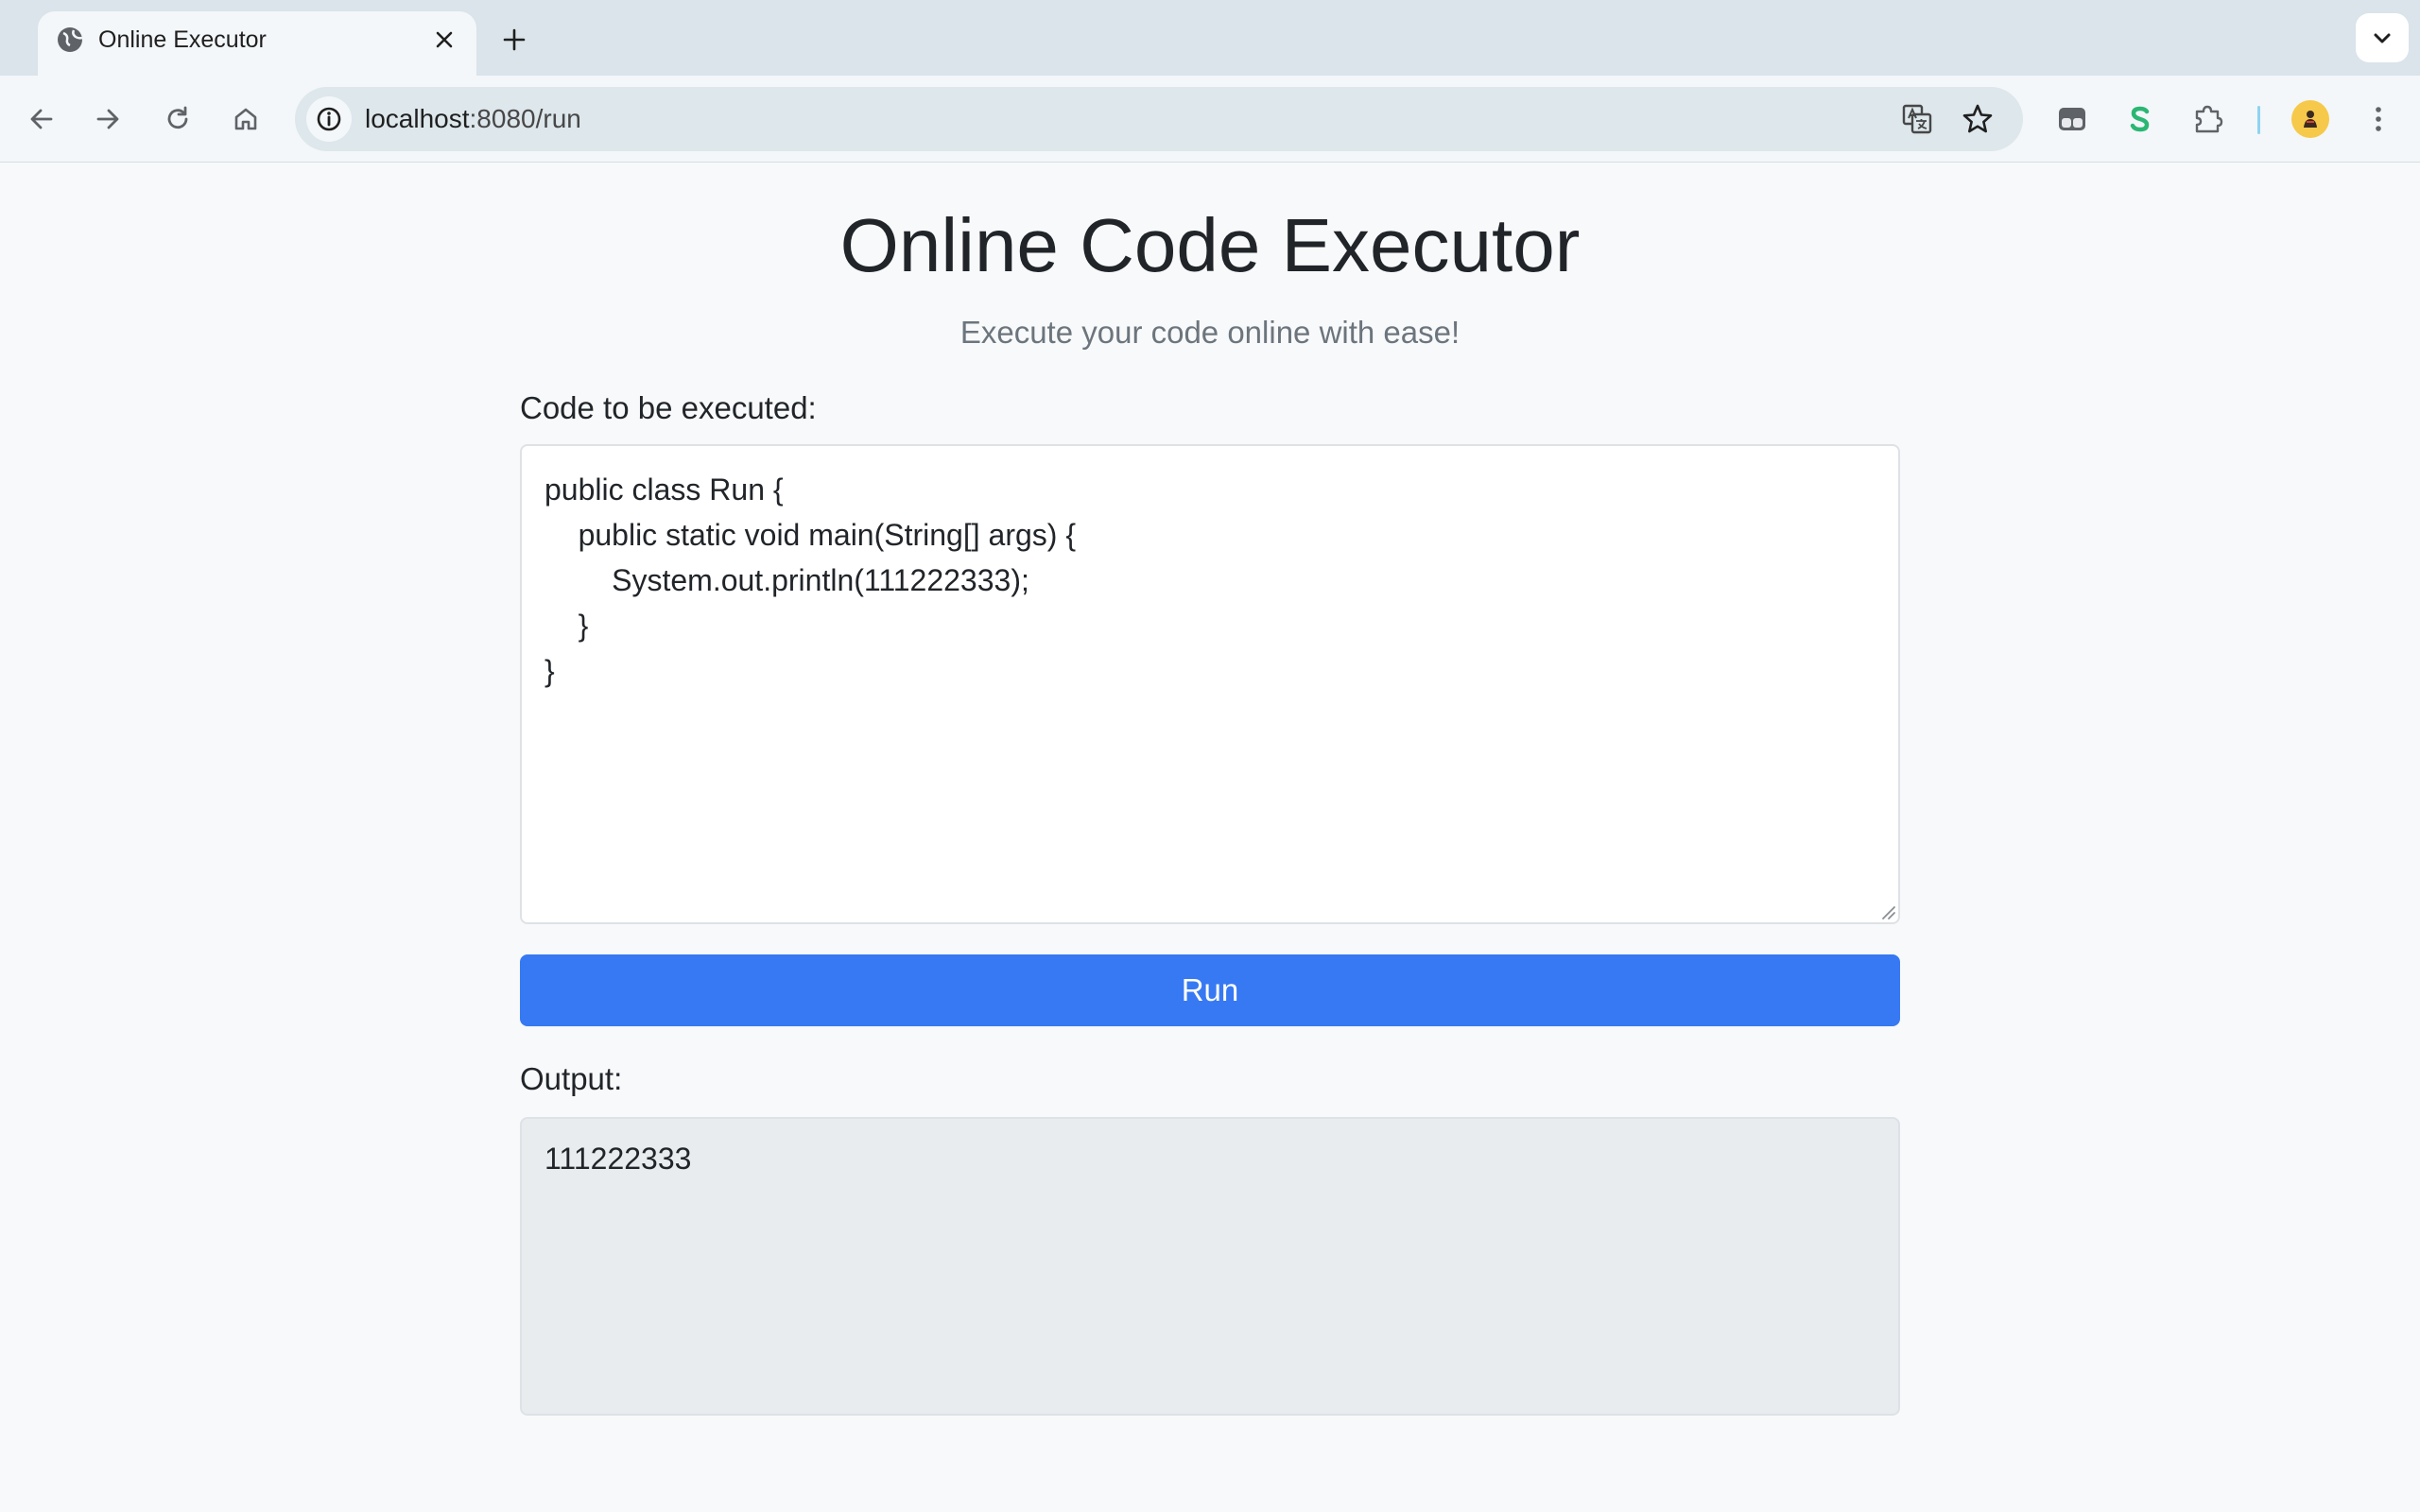 The width and height of the screenshot is (2420, 1512). Describe the element at coordinates (444, 40) in the screenshot. I see `close-icon` at that location.